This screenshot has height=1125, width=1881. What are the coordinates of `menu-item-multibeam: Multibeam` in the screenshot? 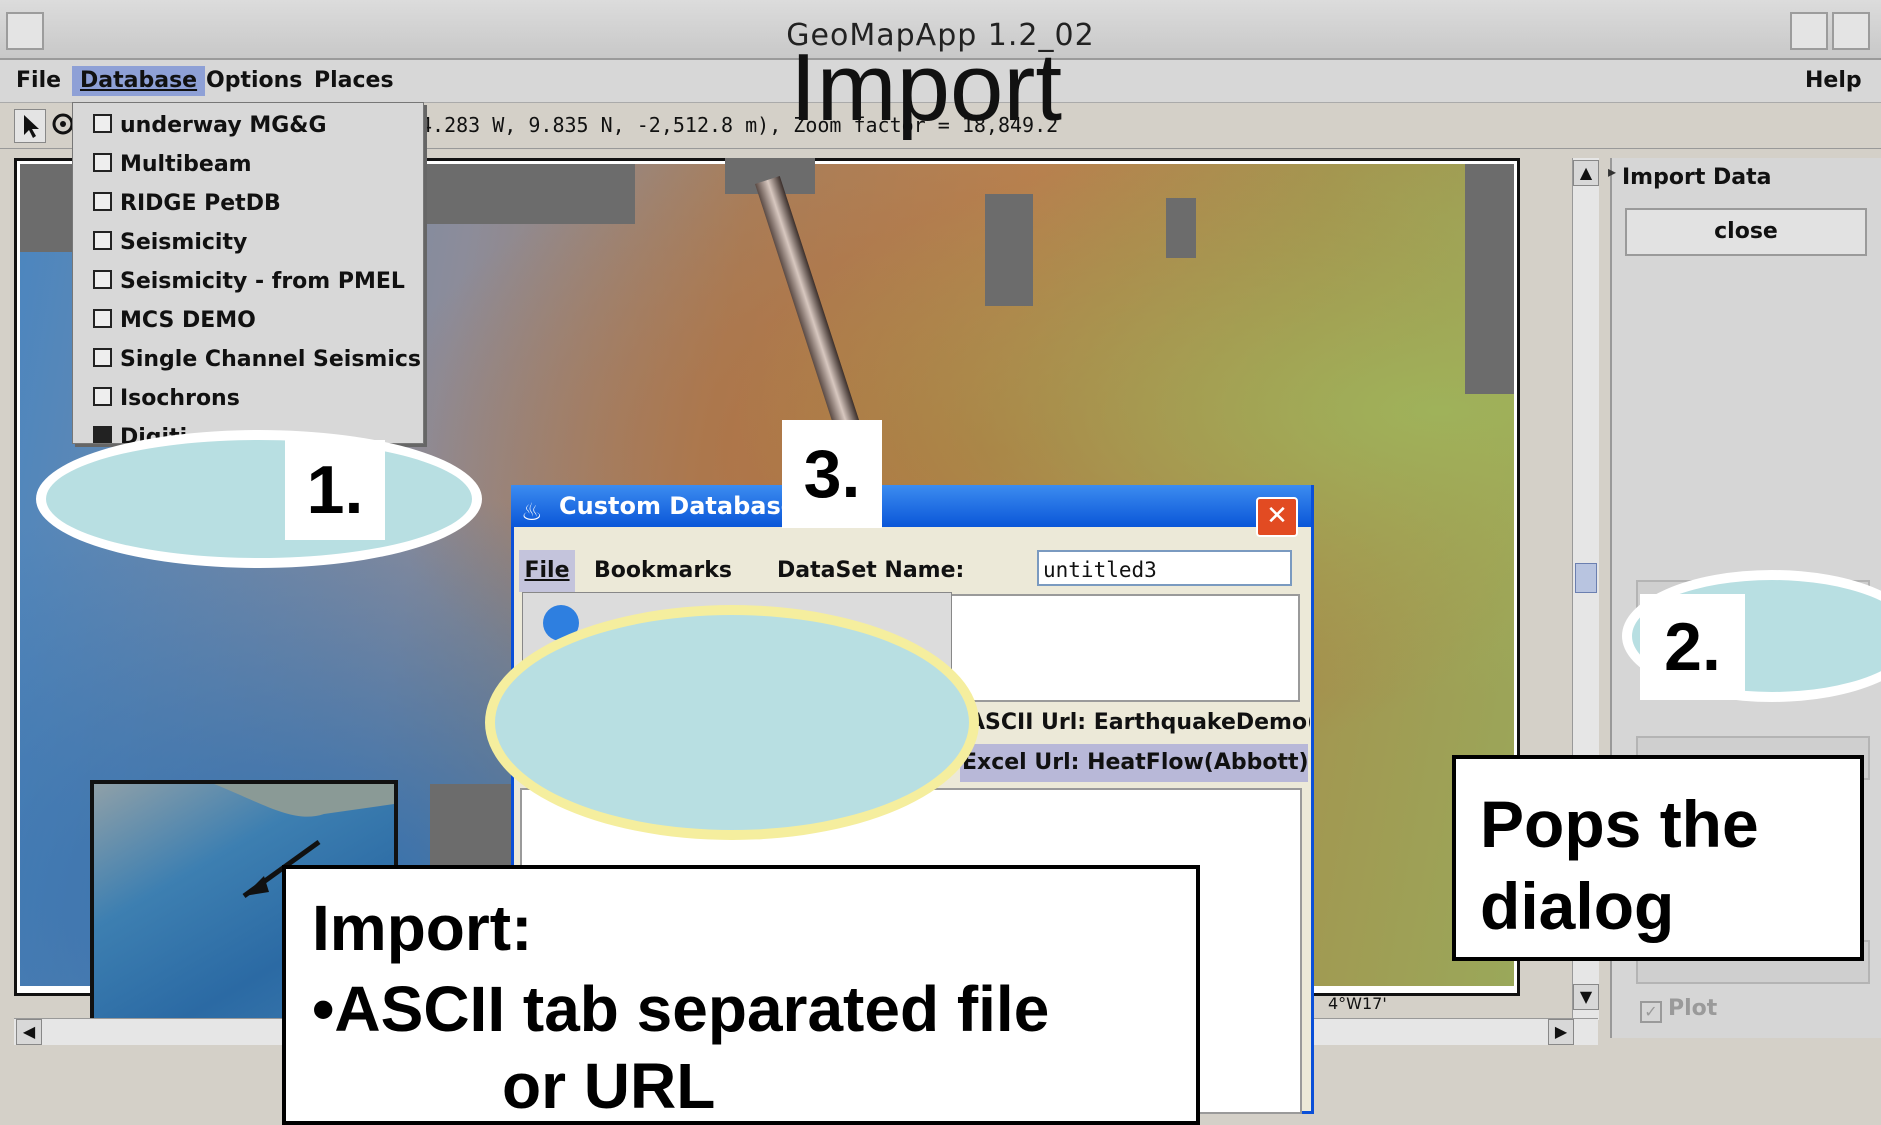 It's located at (172, 164).